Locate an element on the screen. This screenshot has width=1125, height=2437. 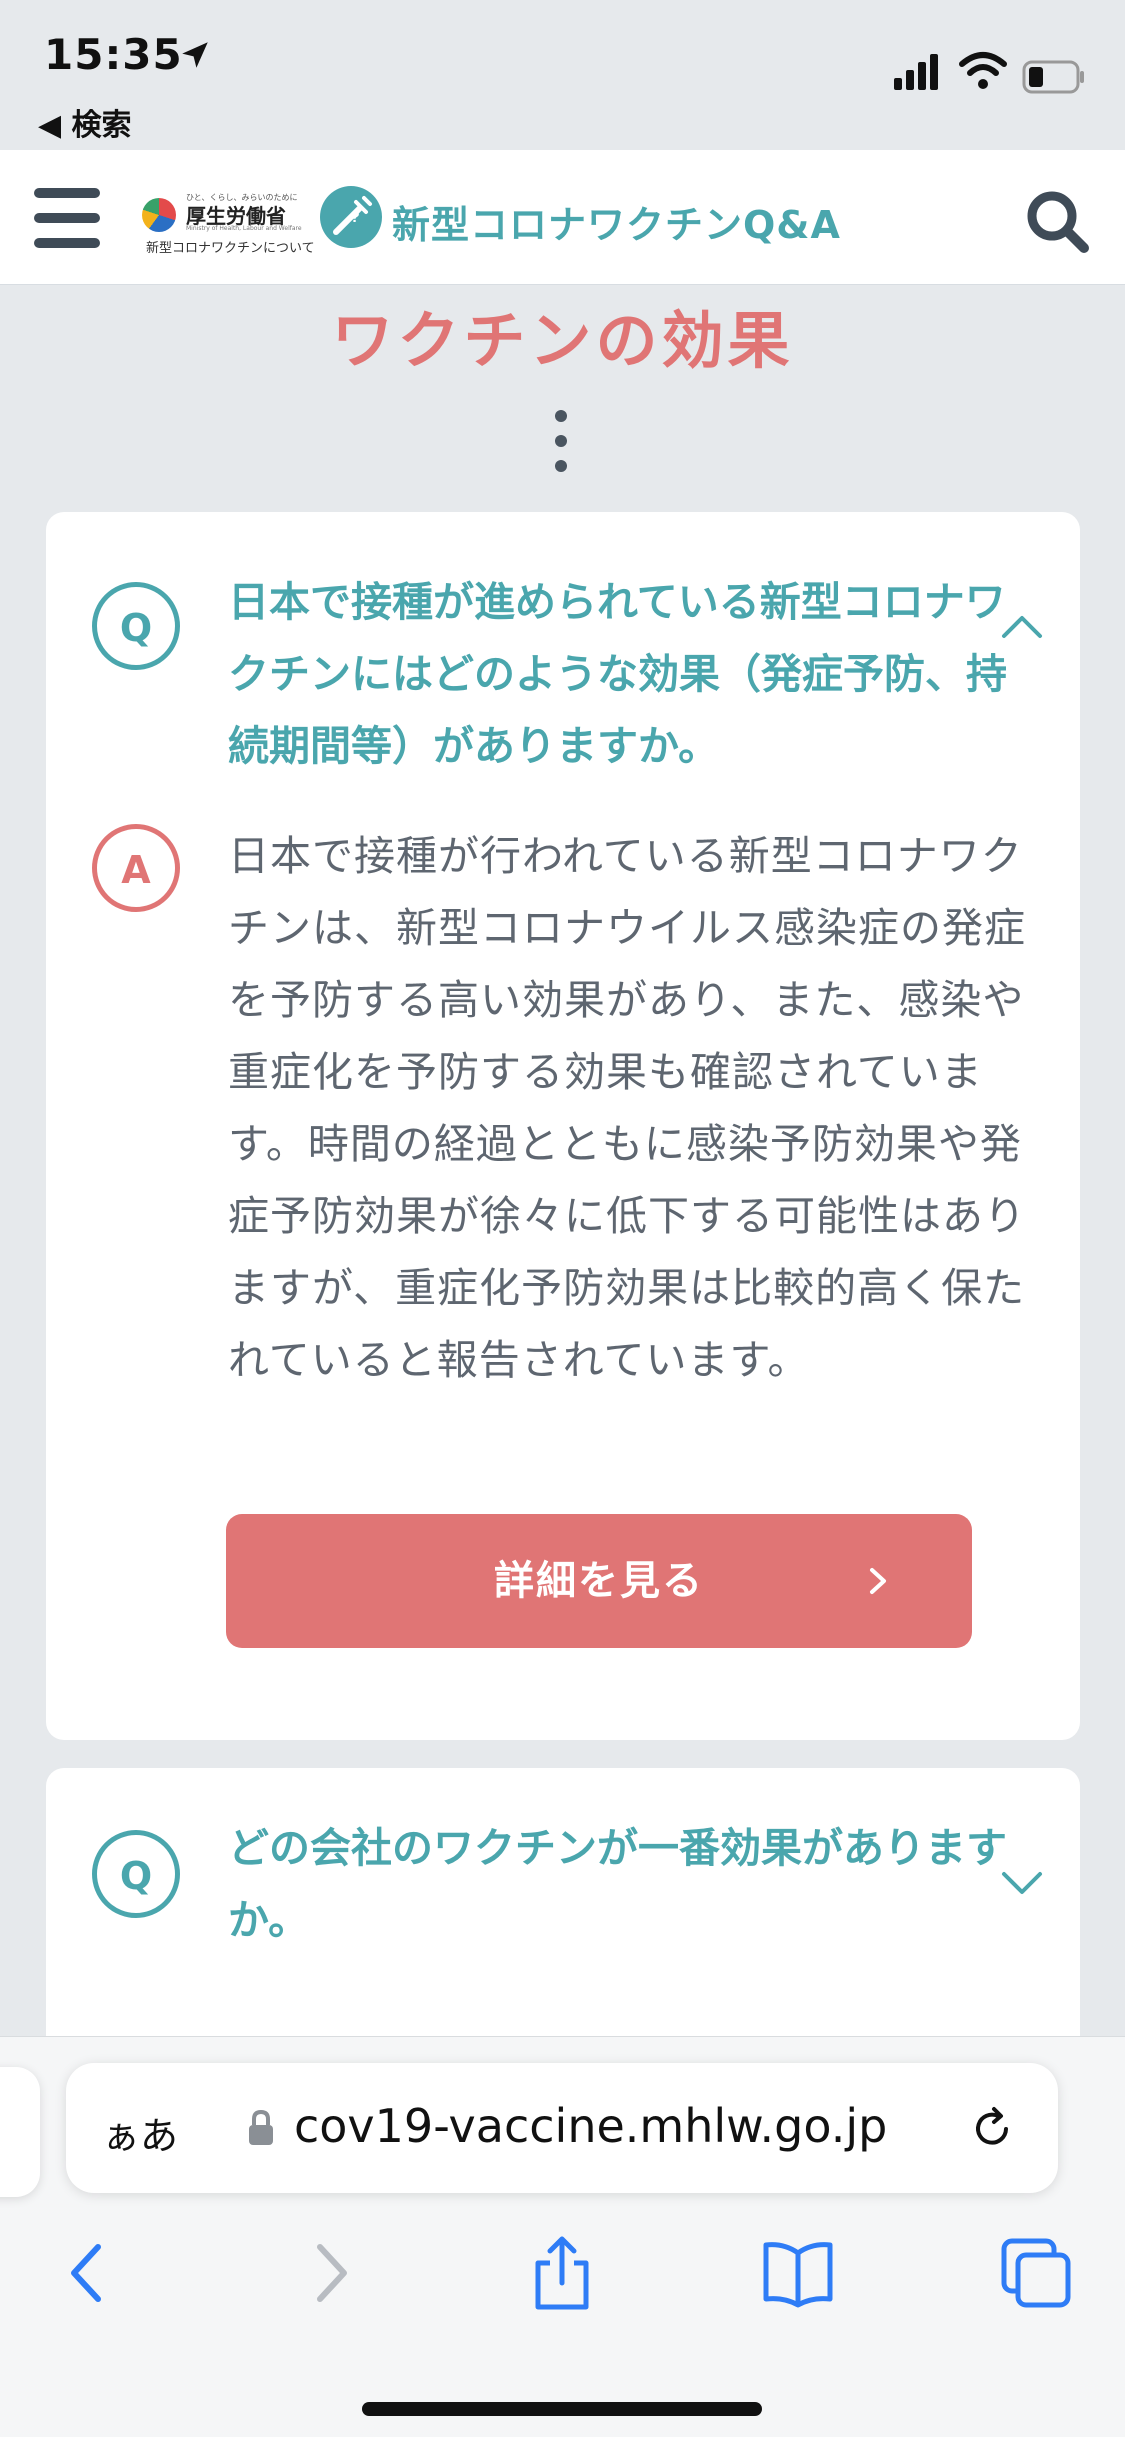
chevron-right-icon is located at coordinates (878, 1581).